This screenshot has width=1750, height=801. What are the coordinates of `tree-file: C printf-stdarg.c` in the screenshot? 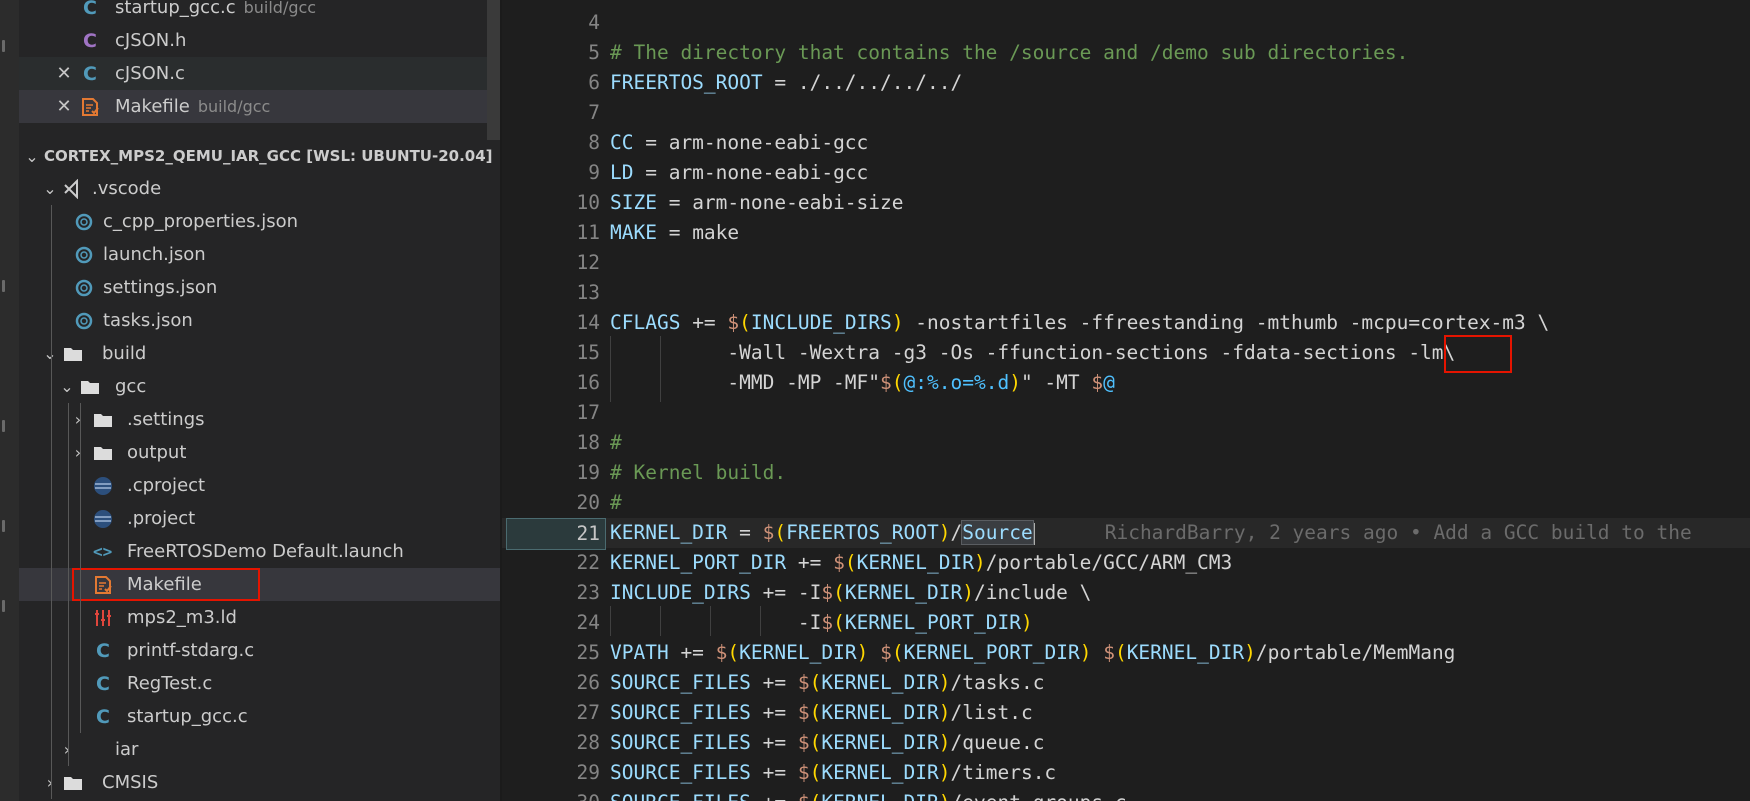 It's located at (260, 650).